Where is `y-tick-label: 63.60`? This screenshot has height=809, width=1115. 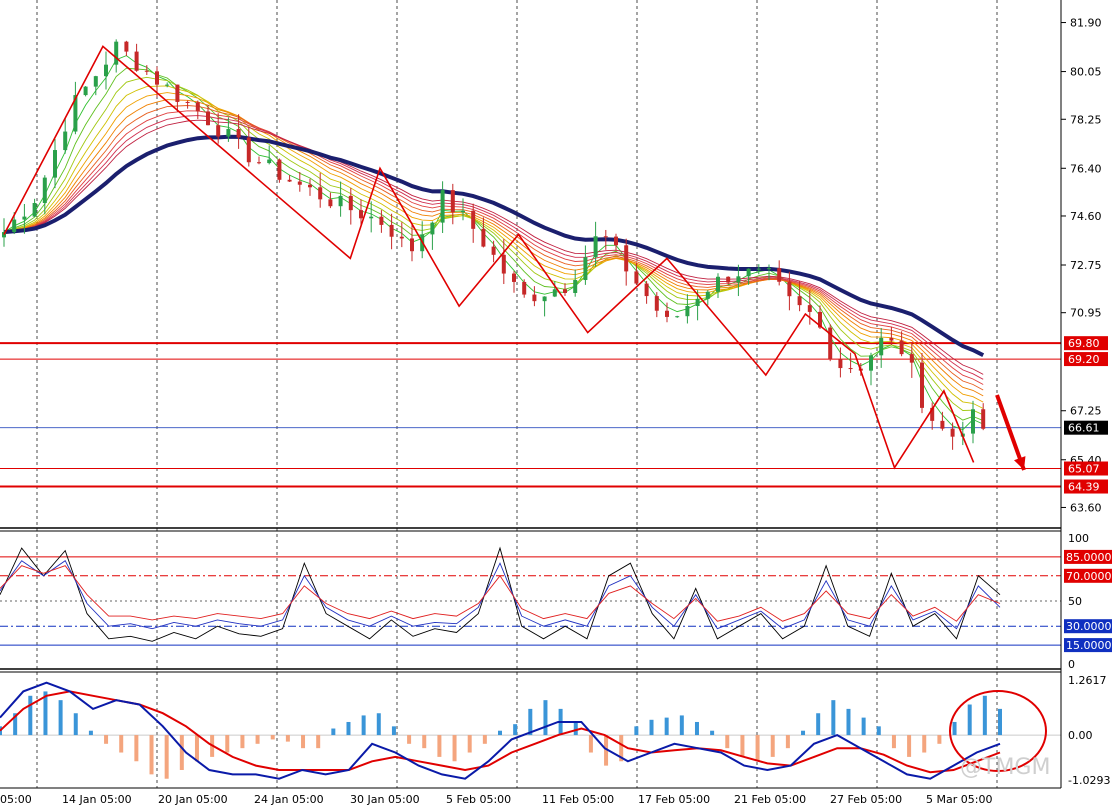
y-tick-label: 63.60 is located at coordinates (1086, 507).